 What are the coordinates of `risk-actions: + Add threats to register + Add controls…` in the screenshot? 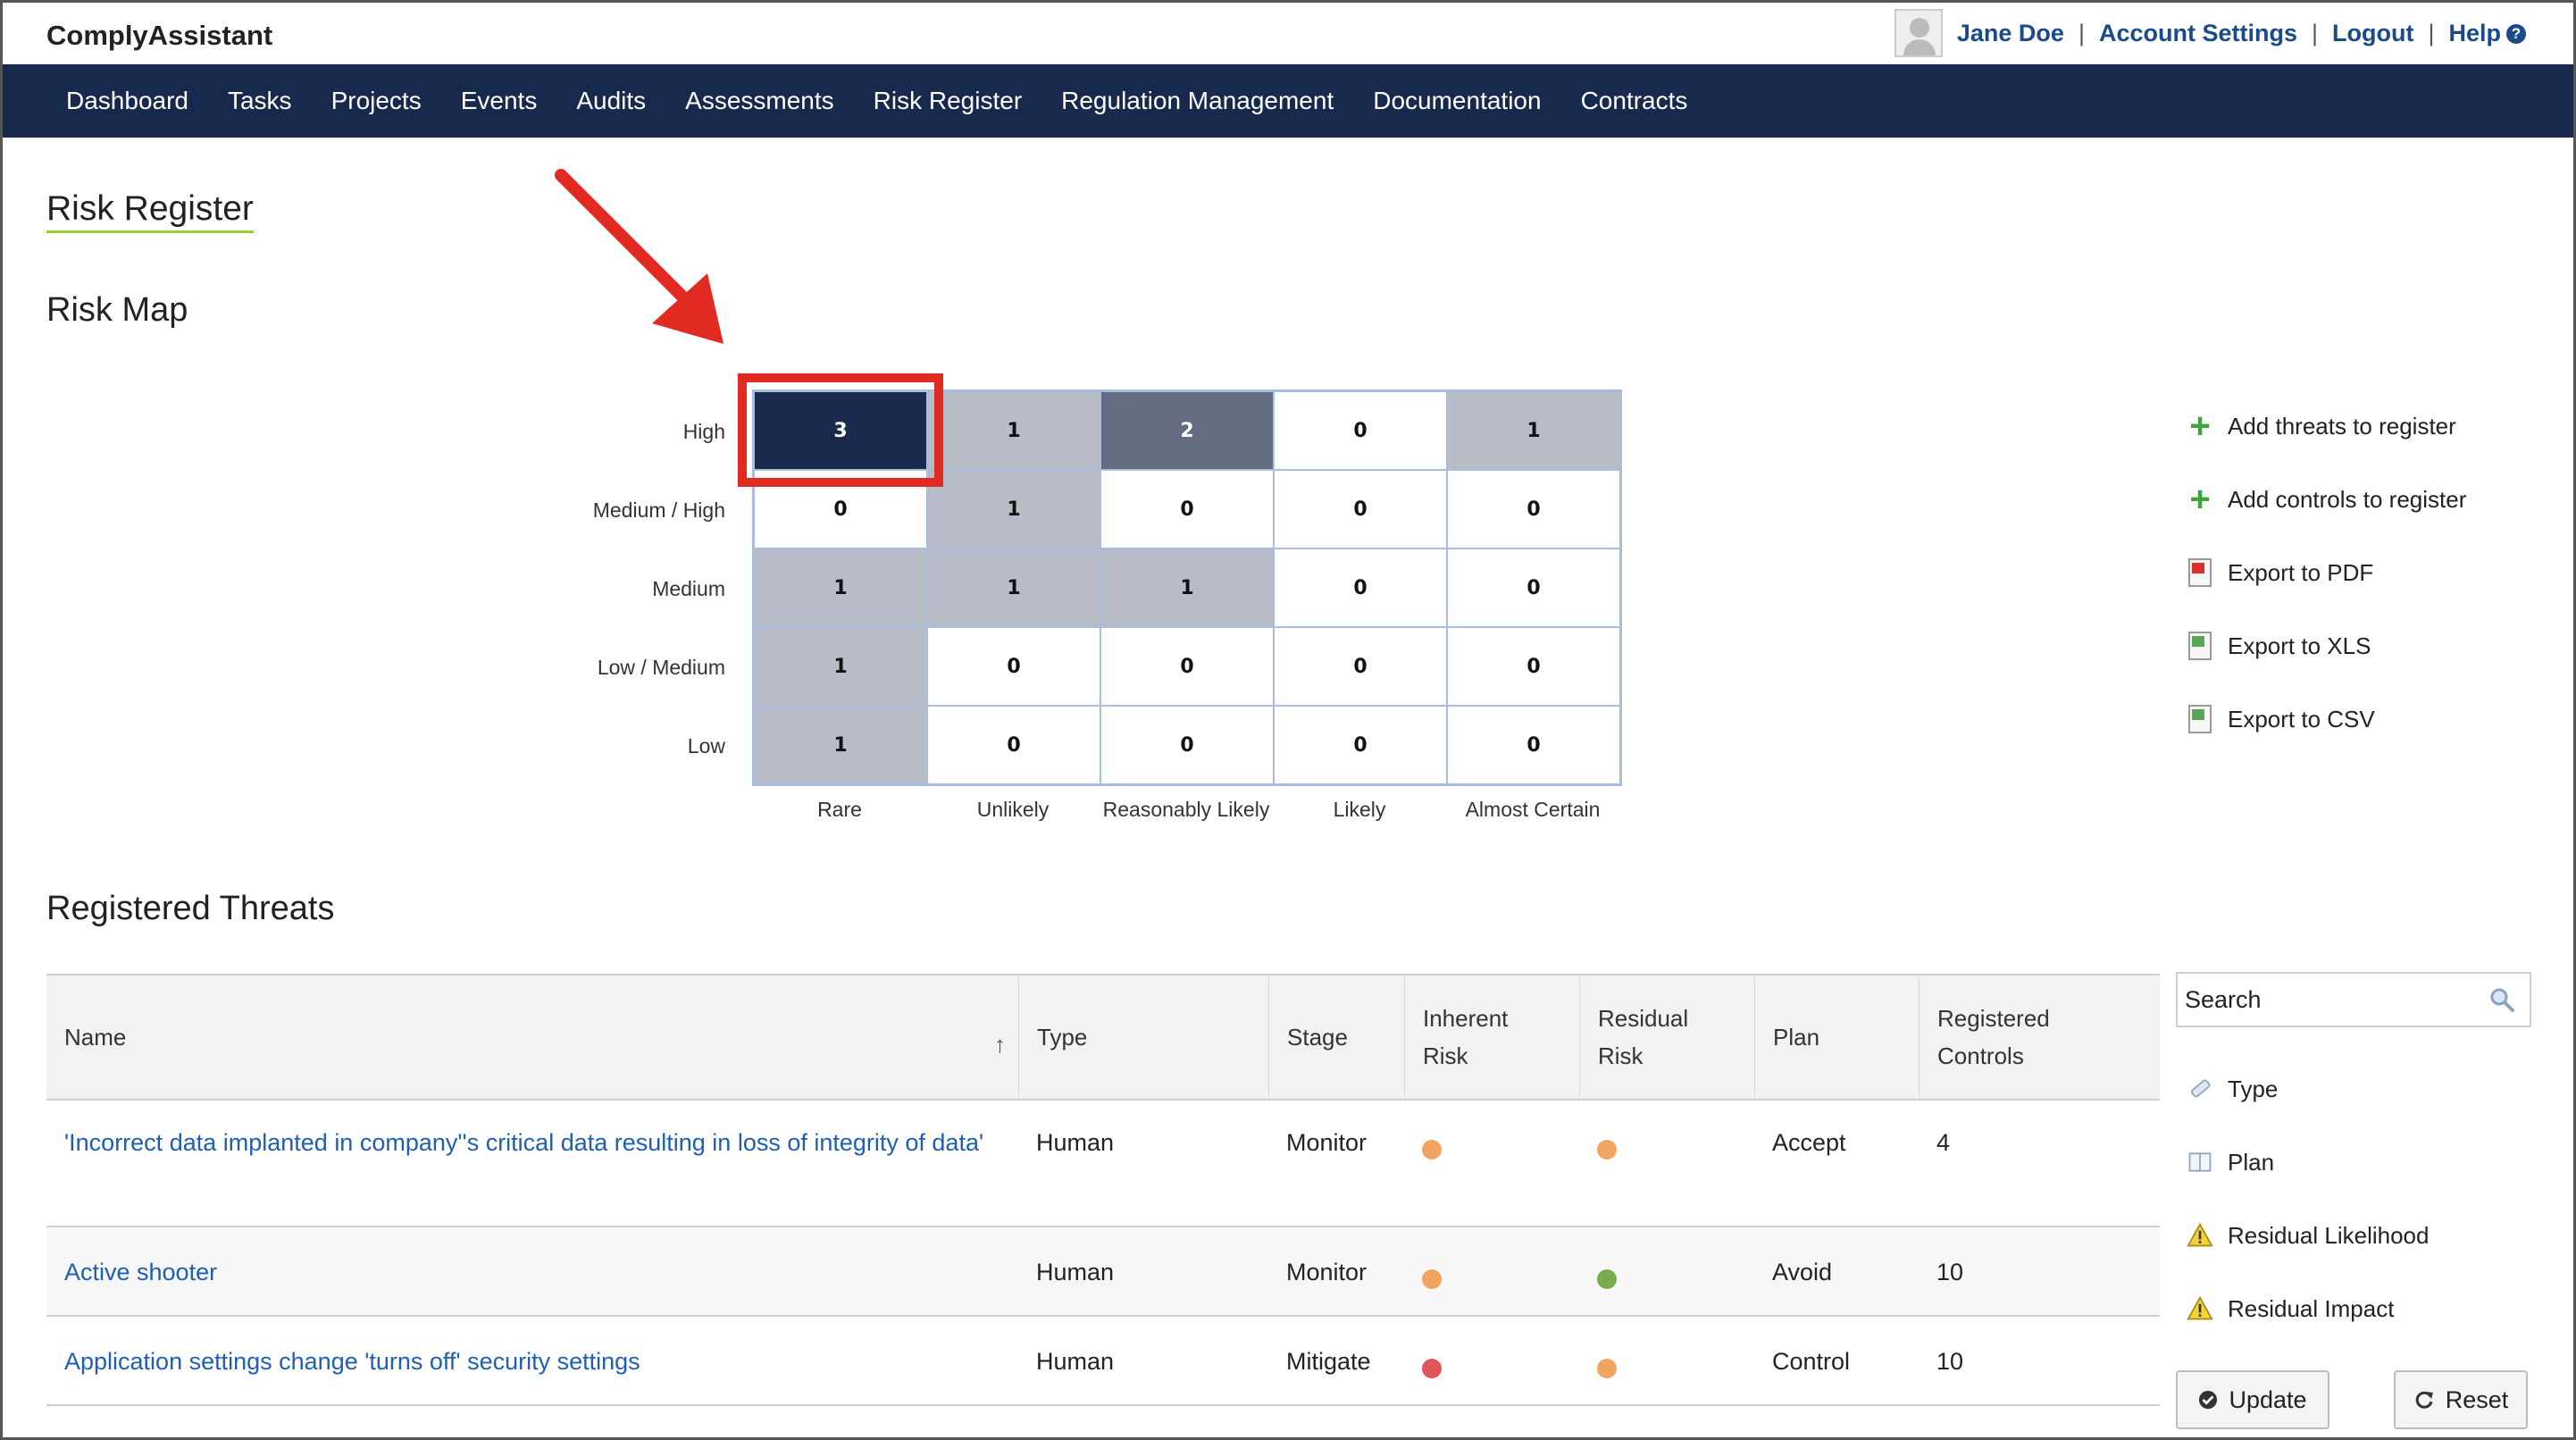 It's located at (2326, 572).